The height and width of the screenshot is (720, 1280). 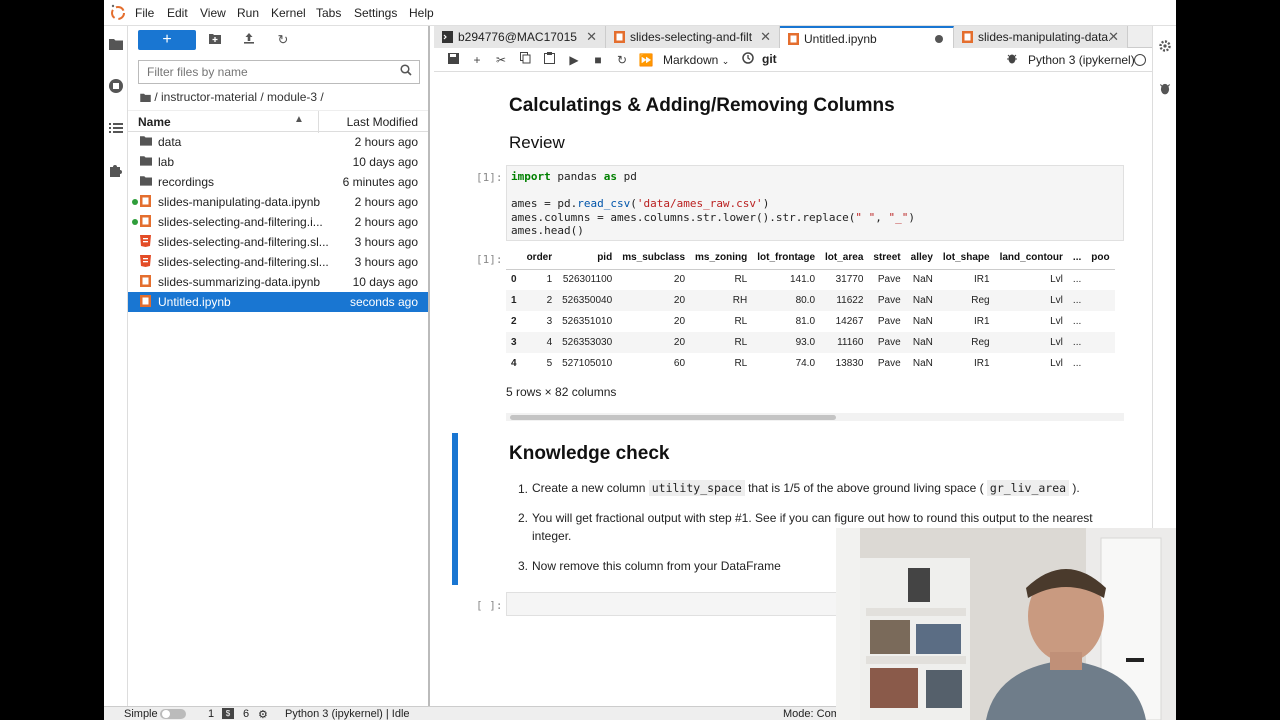 What do you see at coordinates (116, 86) in the screenshot?
I see `running-kernels-icon` at bounding box center [116, 86].